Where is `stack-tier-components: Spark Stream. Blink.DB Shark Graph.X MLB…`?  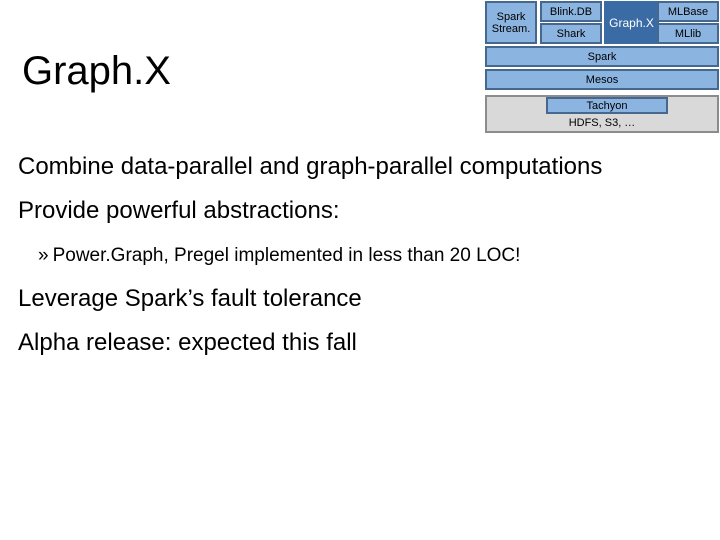 stack-tier-components: Spark Stream. Blink.DB Shark Graph.X MLB… is located at coordinates (602, 22).